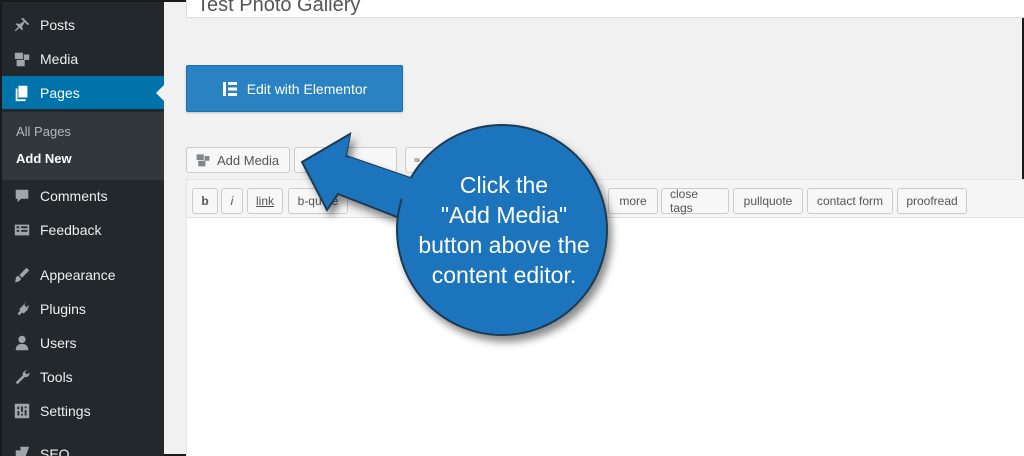 This screenshot has height=456, width=1024. What do you see at coordinates (58, 25) in the screenshot?
I see `sidebar-item-label: Posts` at bounding box center [58, 25].